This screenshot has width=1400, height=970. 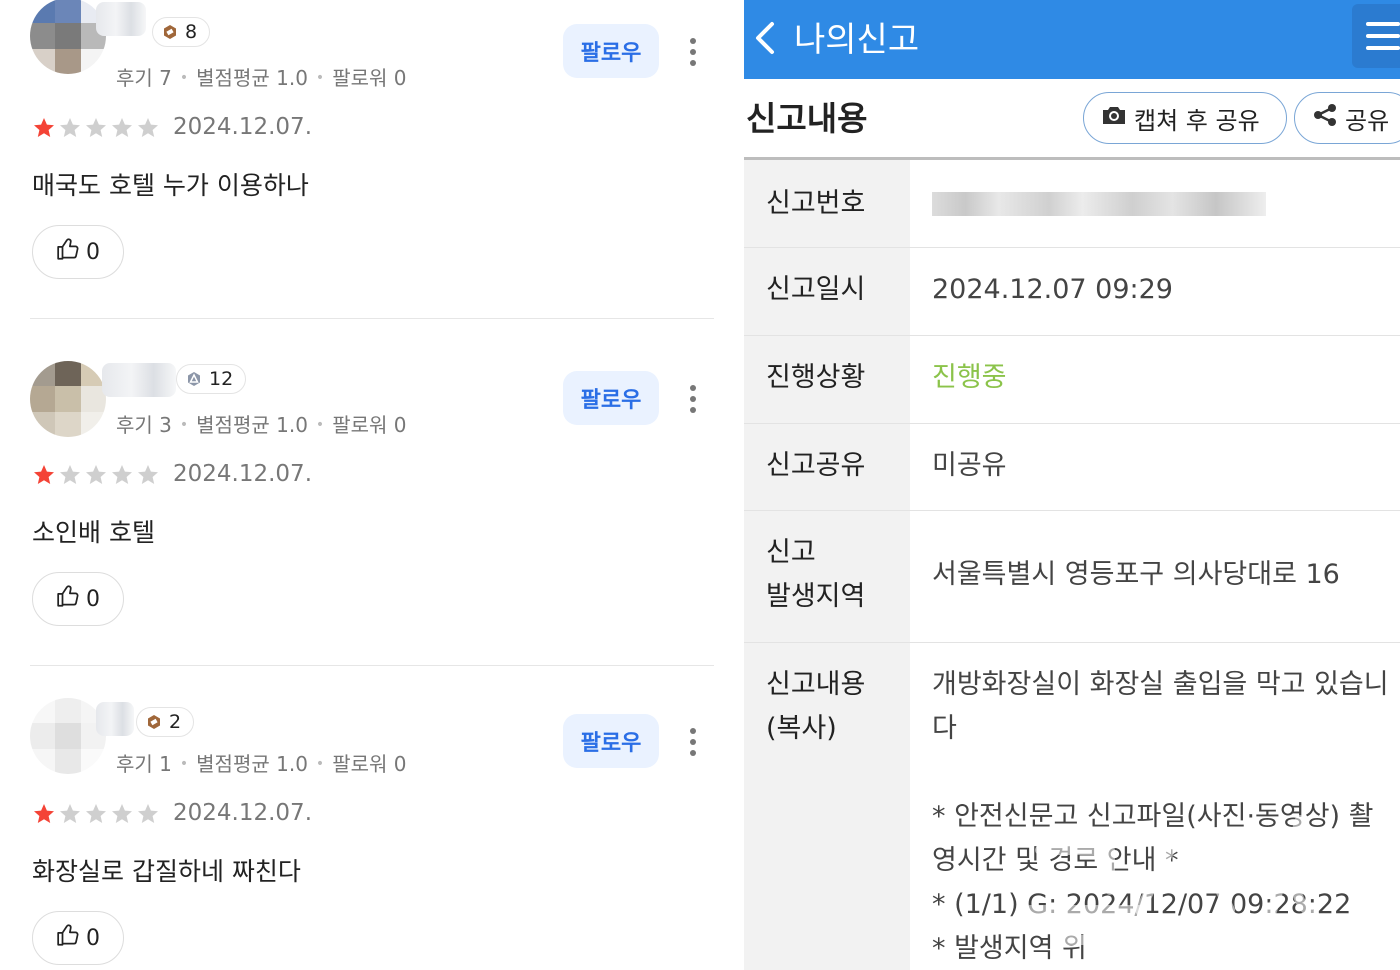 What do you see at coordinates (807, 118) in the screenshot?
I see `section-title: 신고내용` at bounding box center [807, 118].